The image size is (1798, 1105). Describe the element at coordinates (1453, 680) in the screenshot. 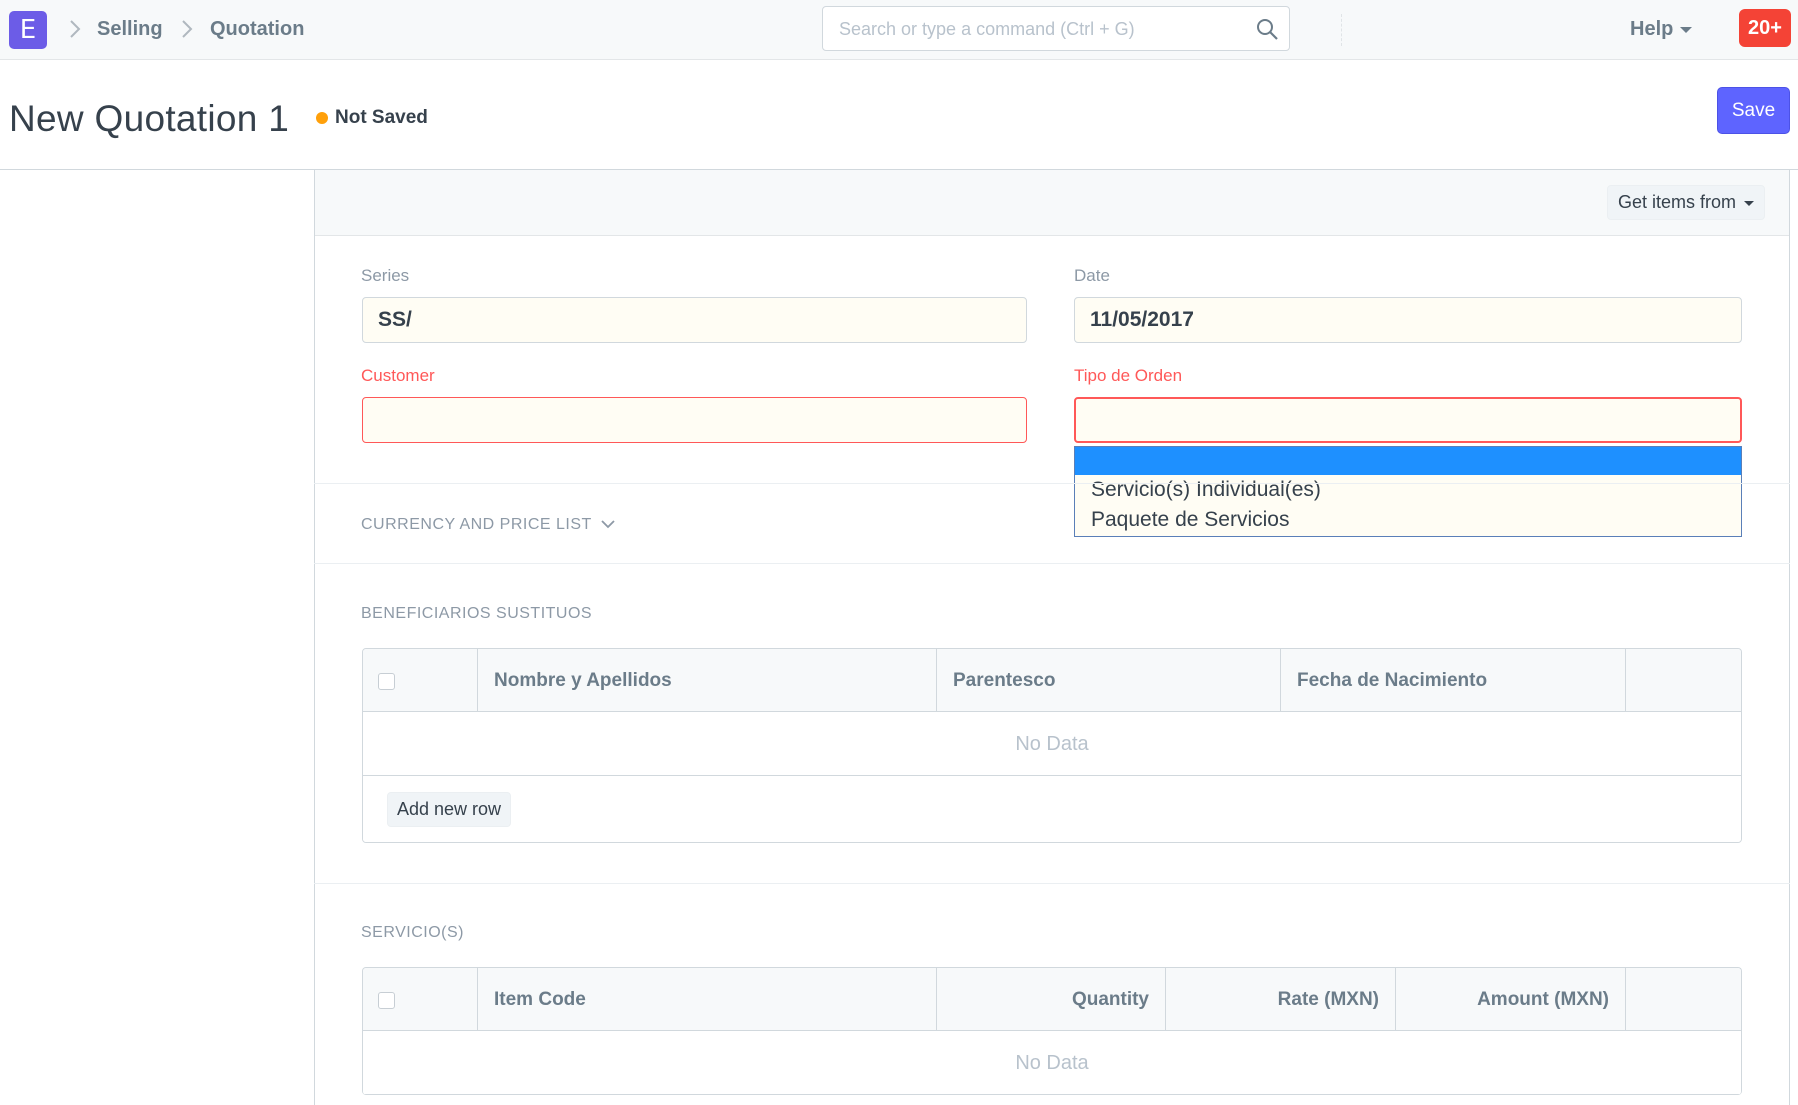

I see `column-fecha-de-nacimiento: Fecha de Nacimiento` at that location.